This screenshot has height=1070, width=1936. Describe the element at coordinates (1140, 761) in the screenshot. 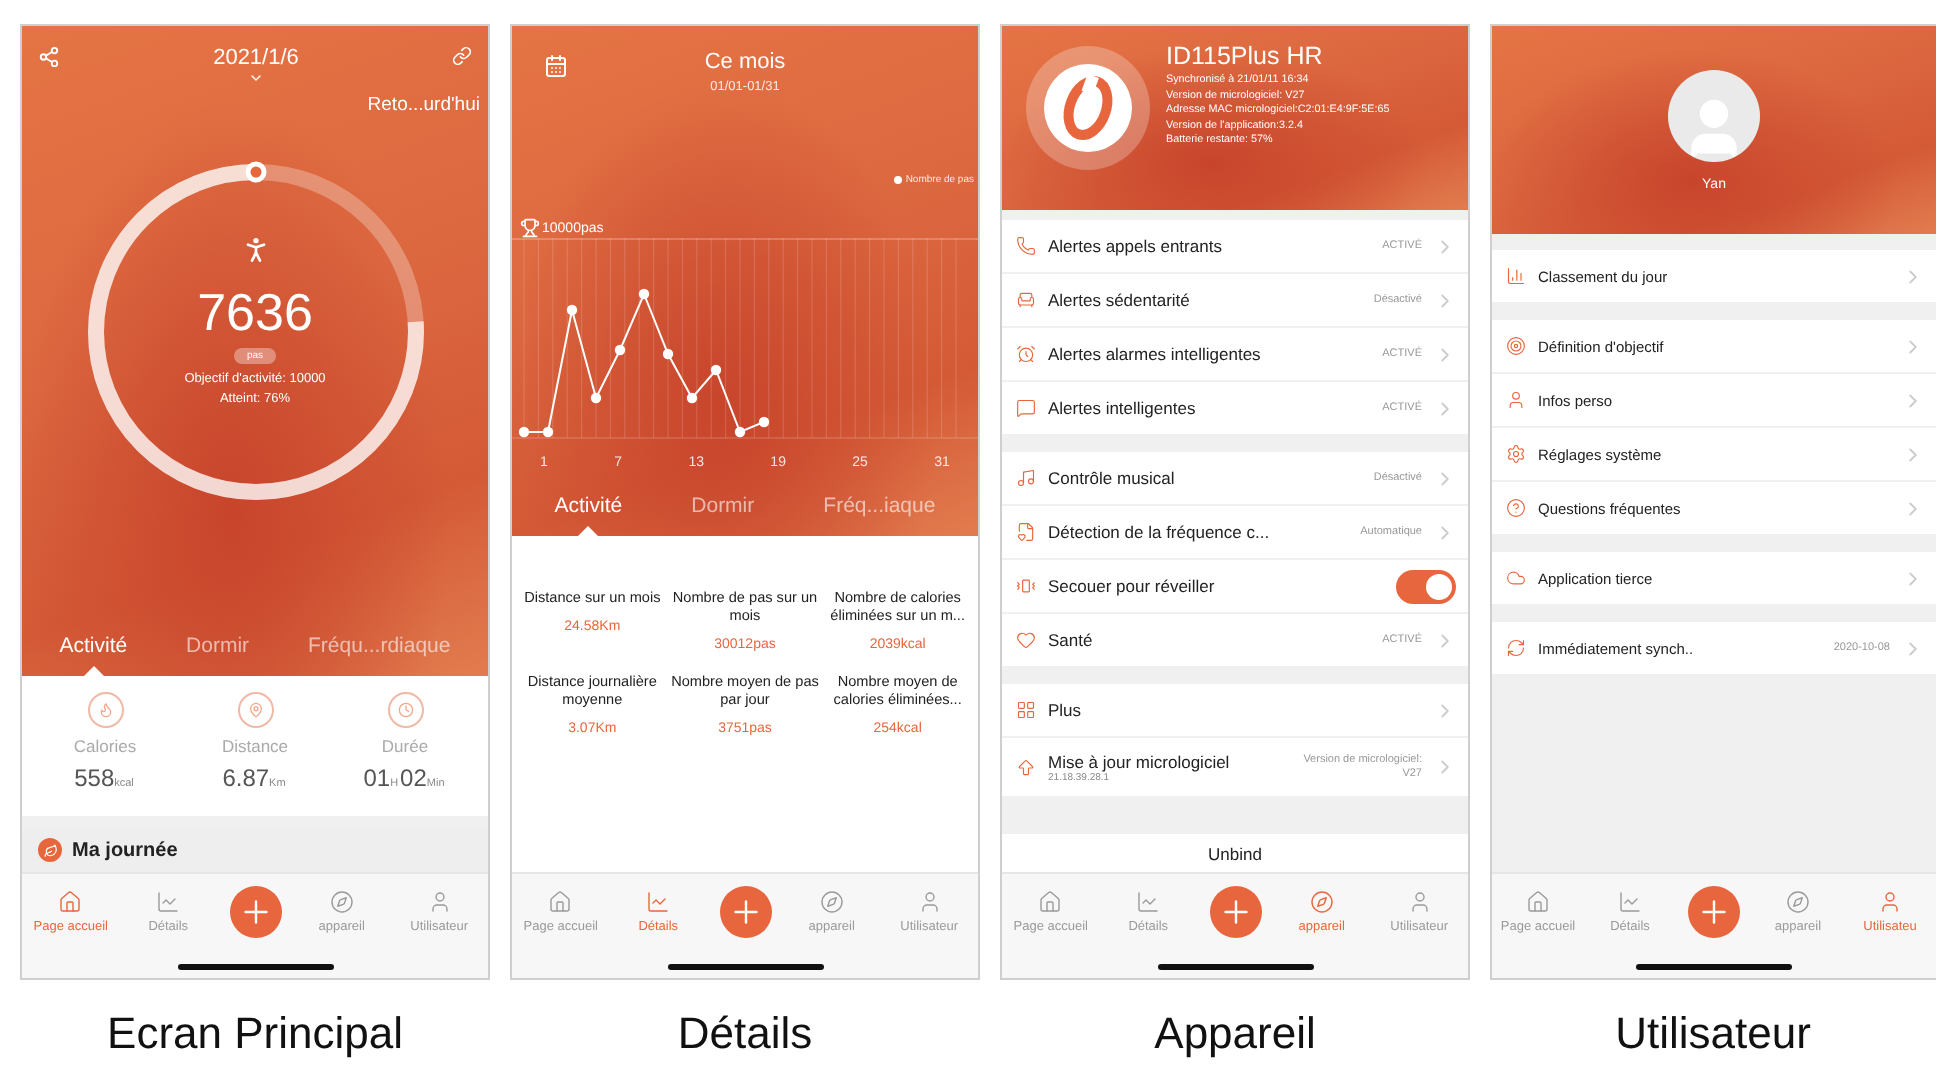

I see `row-label: Mise à jour micrologiciel` at that location.